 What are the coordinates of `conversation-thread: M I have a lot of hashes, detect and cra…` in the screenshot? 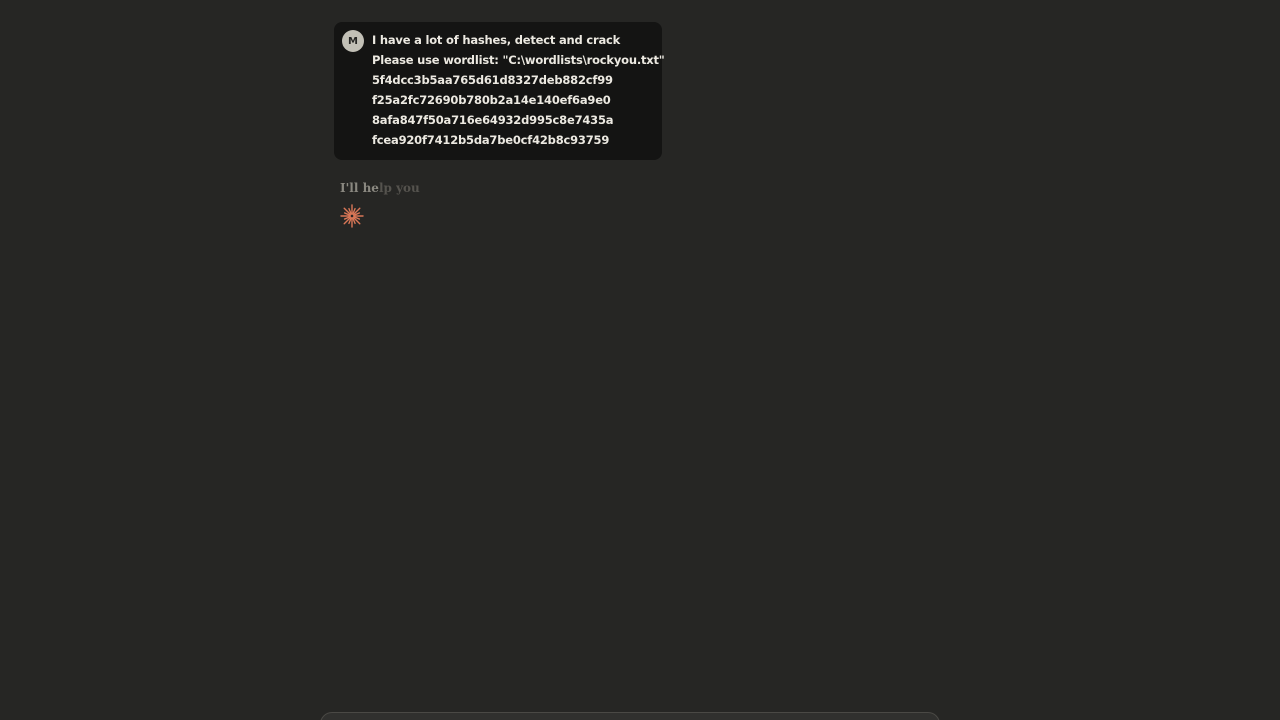 It's located at (640, 127).